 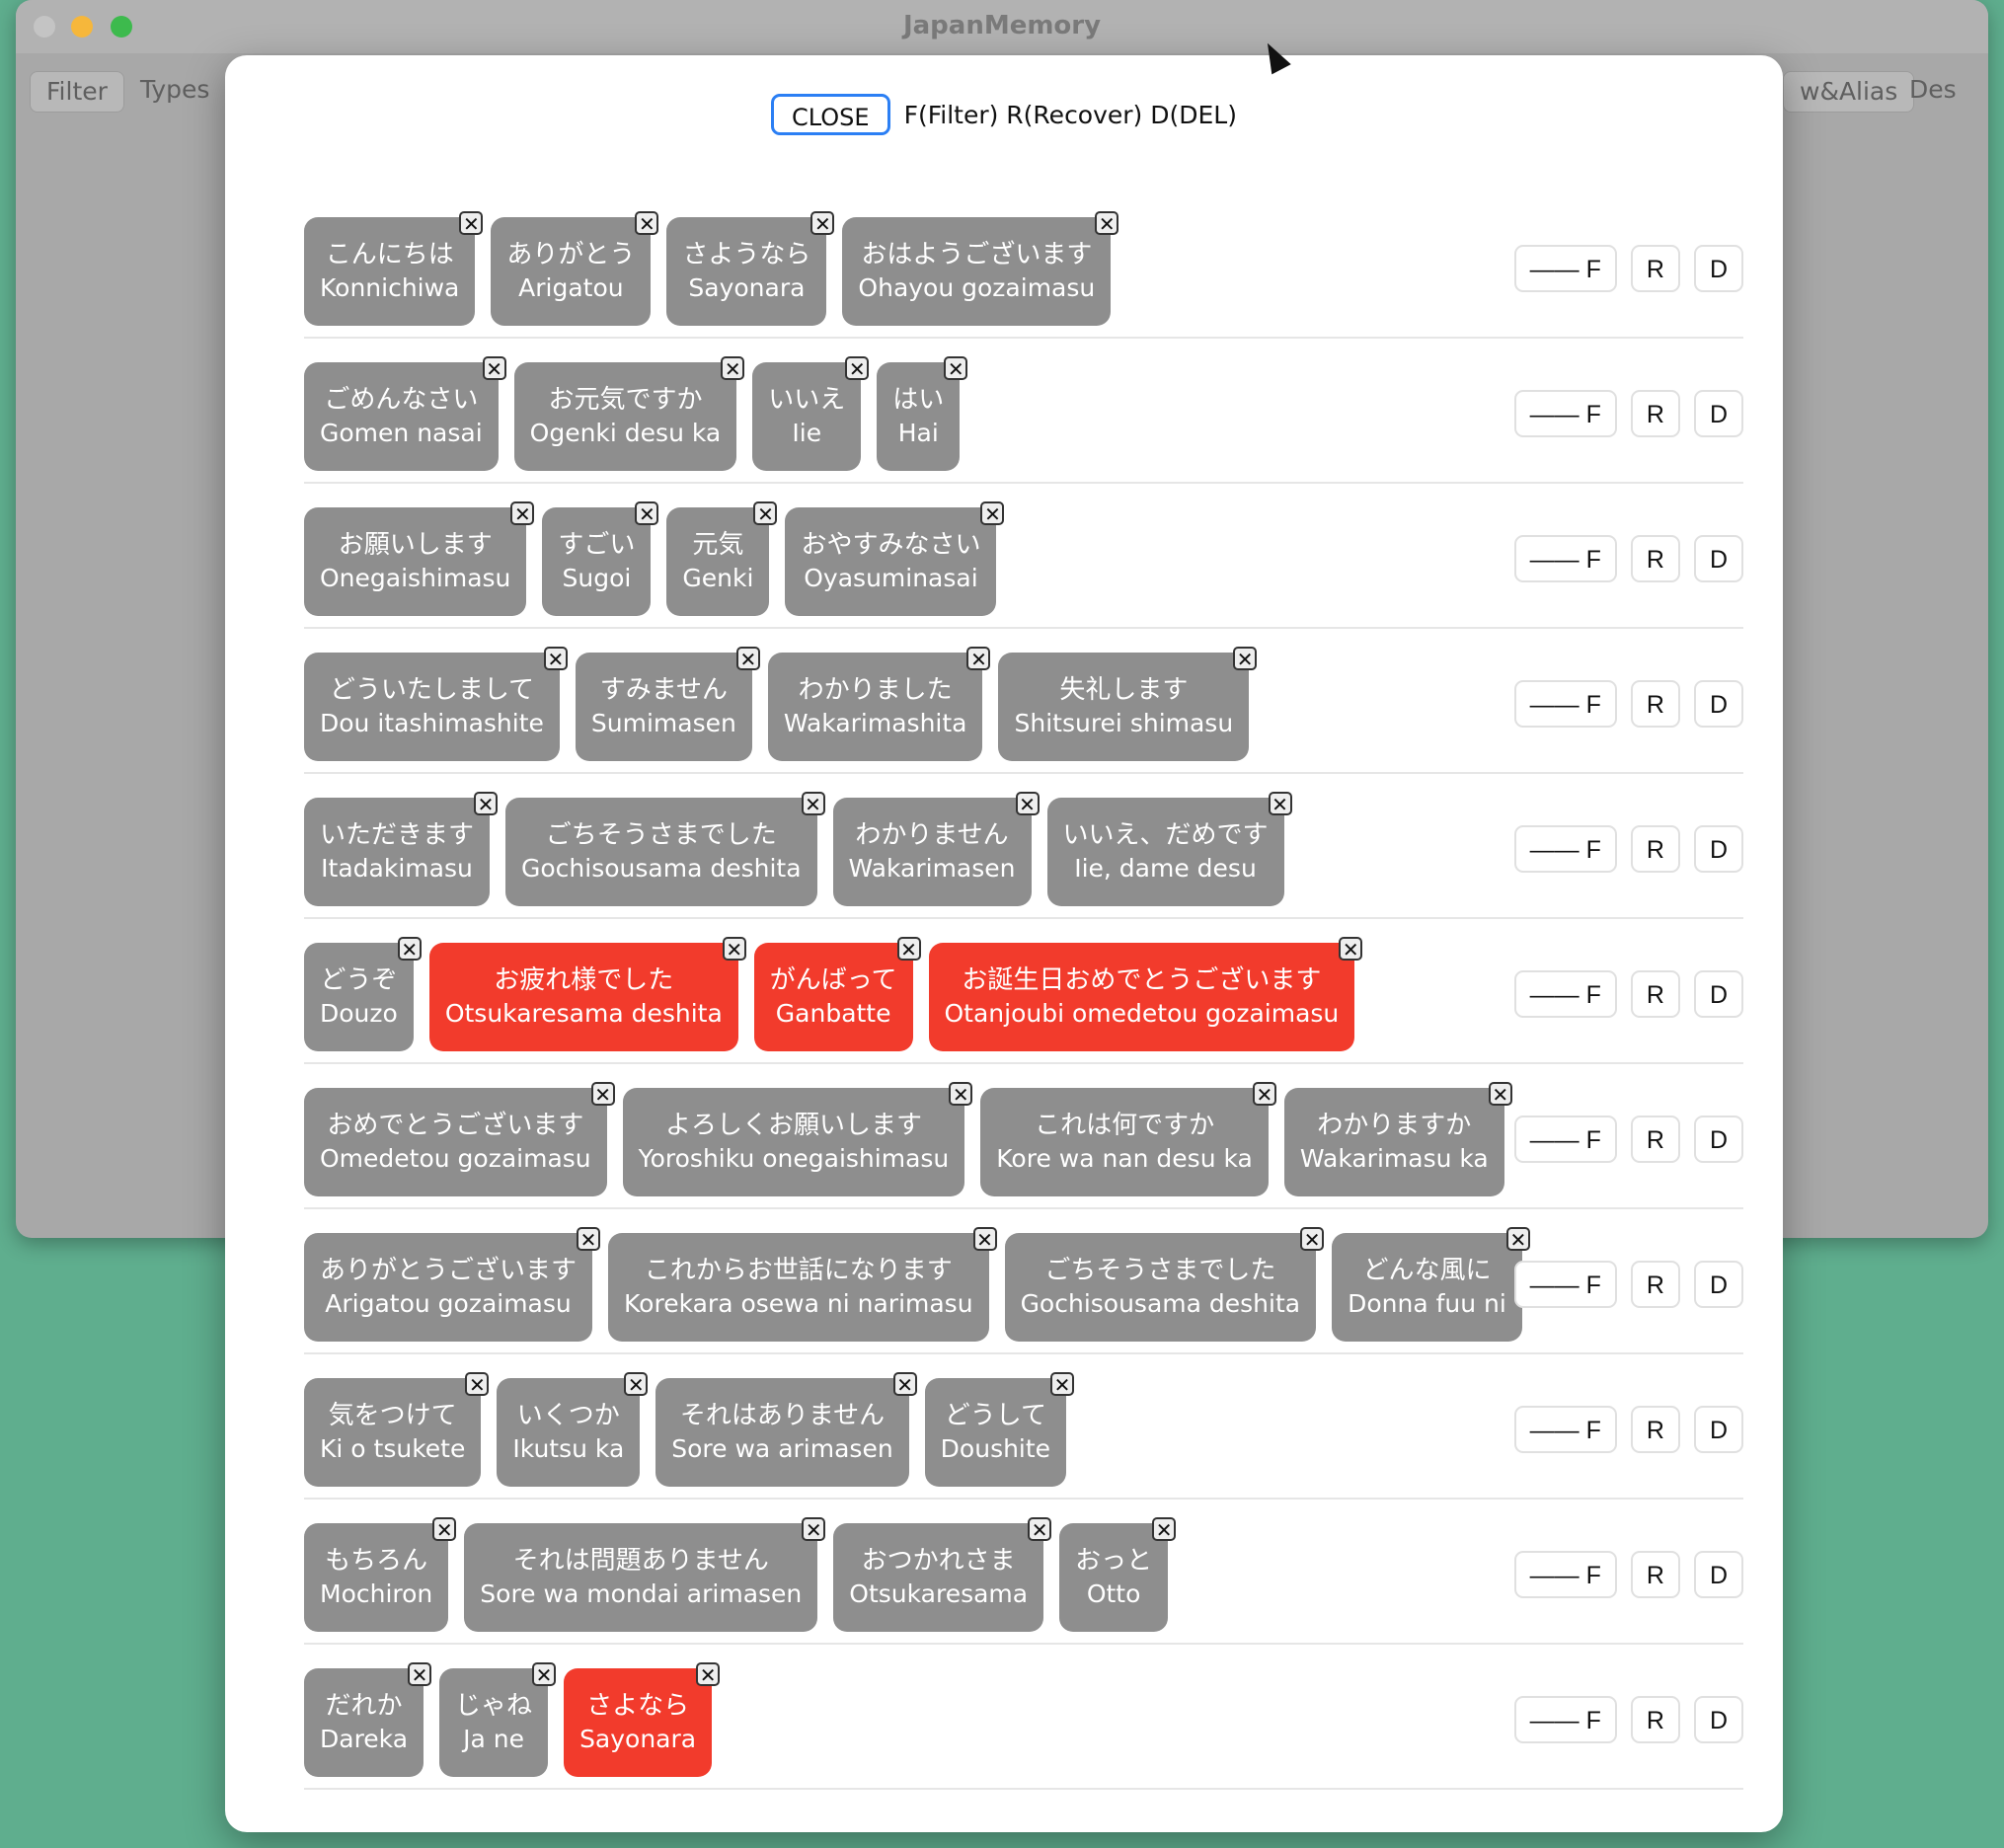 I want to click on phrase-chip: おめでとうございます Omedetou gozaimasu ✕, so click(x=459, y=1139).